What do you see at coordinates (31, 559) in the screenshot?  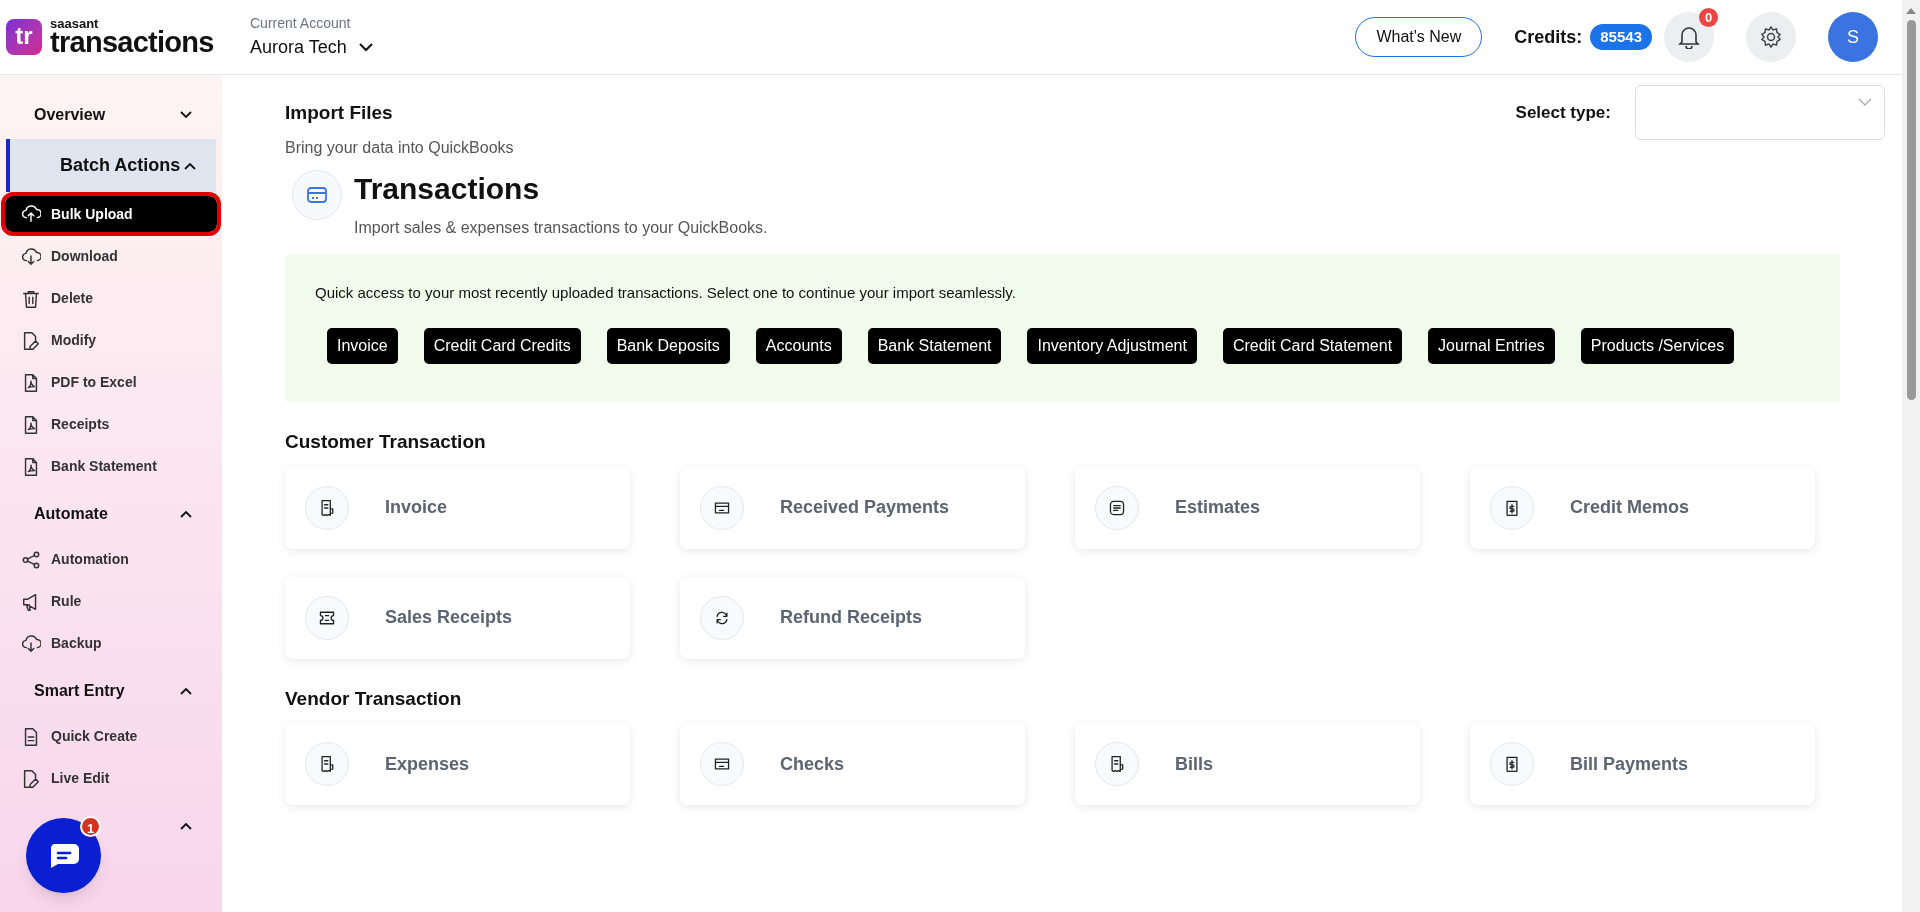 I see `share-nodes-icon` at bounding box center [31, 559].